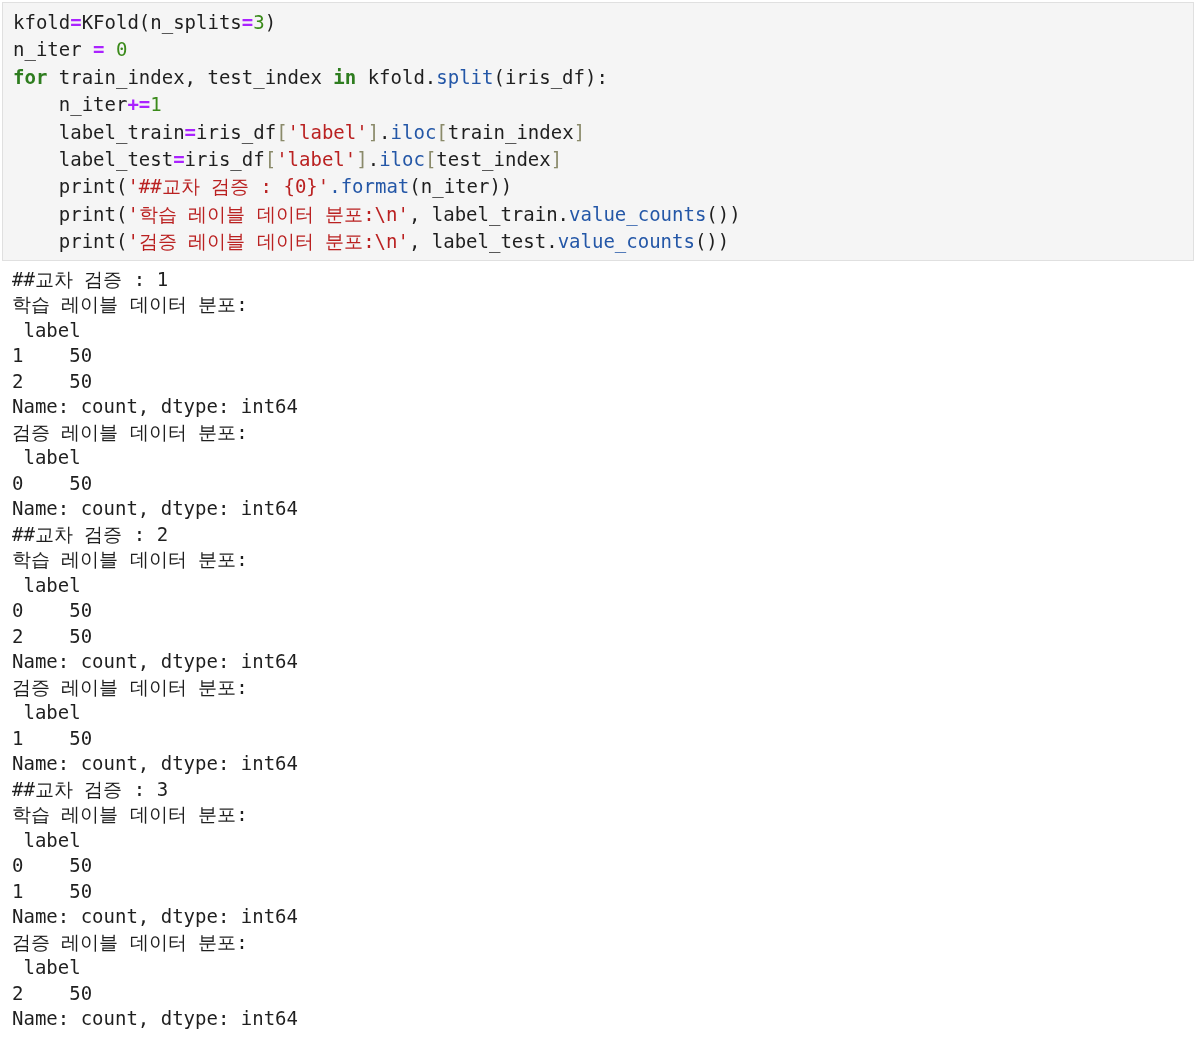  I want to click on output-line: ##교차 검증 : 3, so click(91, 789).